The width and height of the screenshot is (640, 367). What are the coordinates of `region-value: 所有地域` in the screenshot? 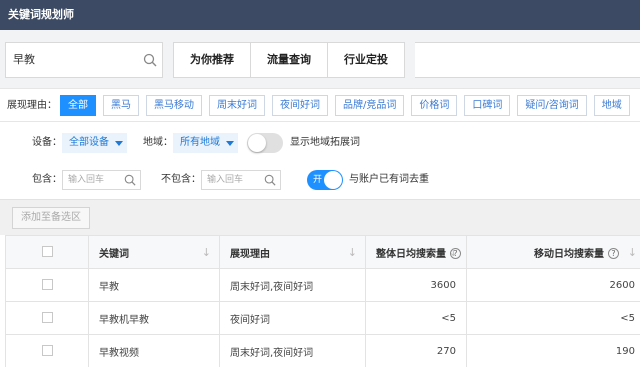 It's located at (200, 142).